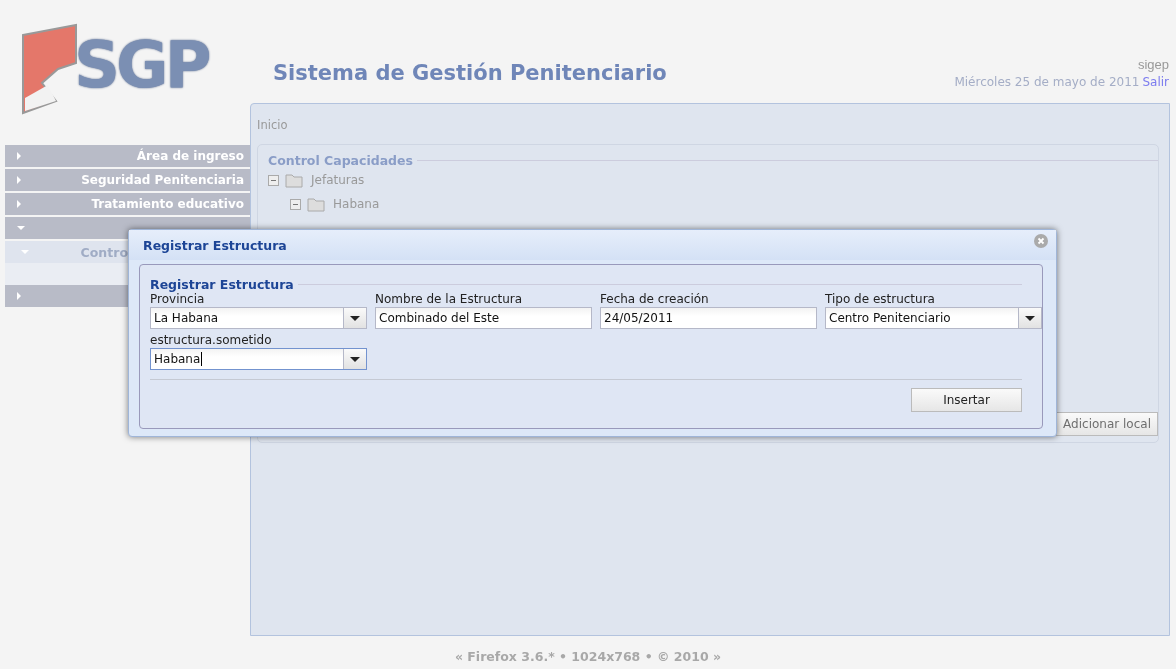 Image resolution: width=1176 pixels, height=669 pixels. I want to click on insert-button: Insertar, so click(966, 400).